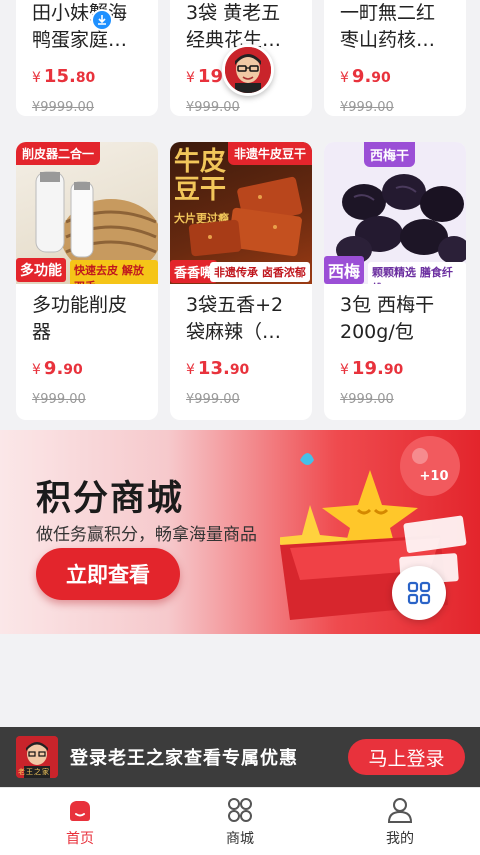  I want to click on product-image: 削皮器二合一 多功能 快速去皮 解放双手, so click(87, 213).